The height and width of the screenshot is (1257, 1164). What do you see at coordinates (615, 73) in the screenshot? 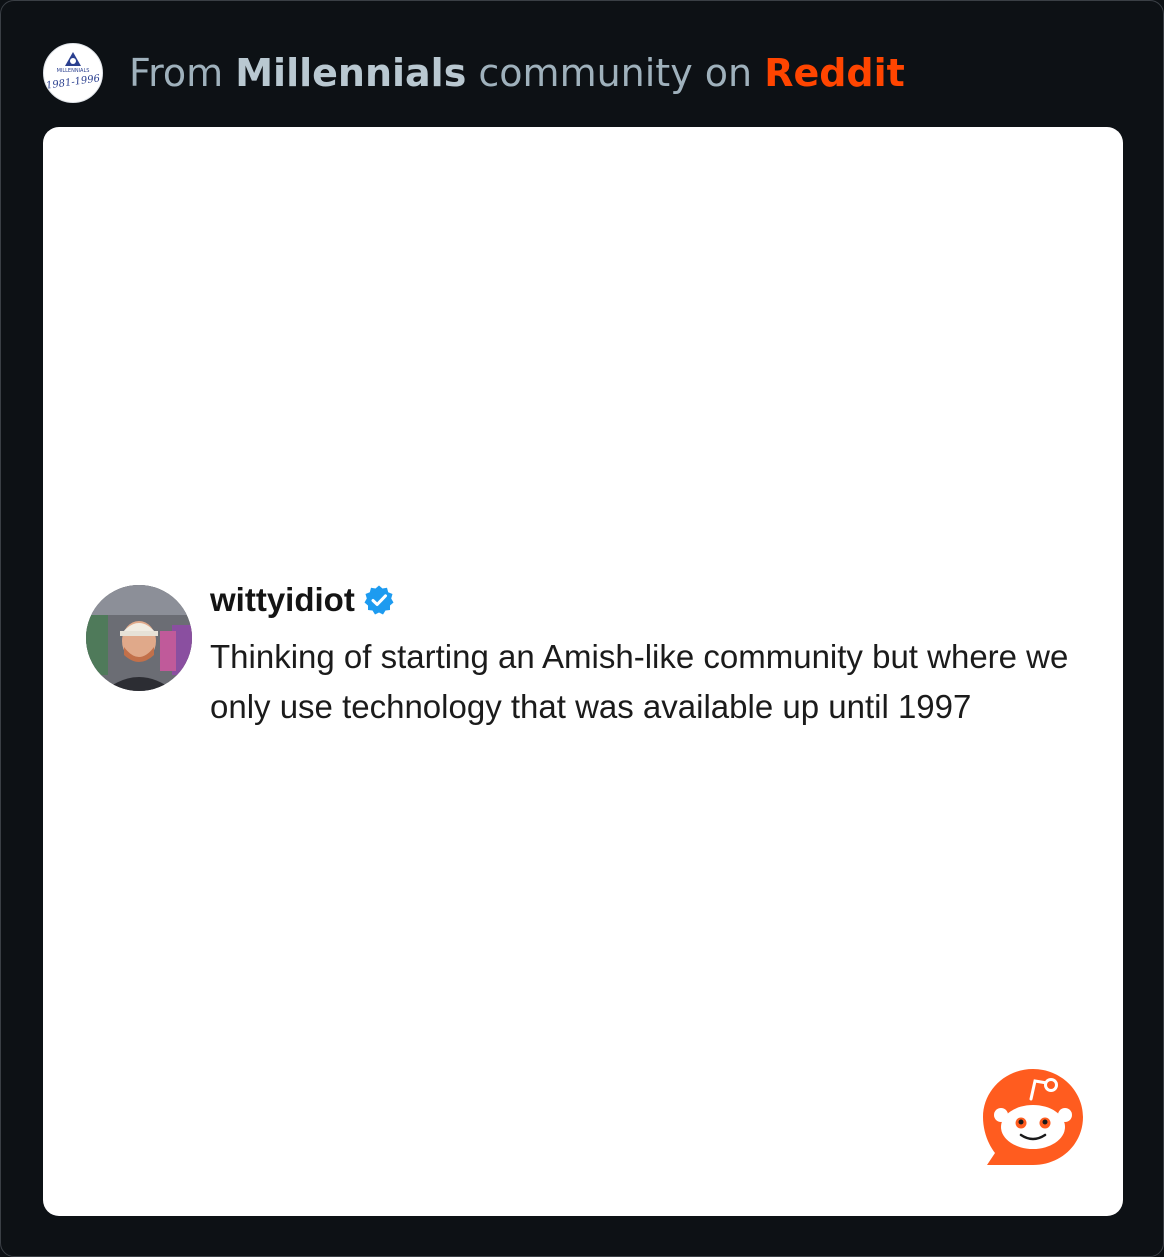
I see `header-middle: community on` at bounding box center [615, 73].